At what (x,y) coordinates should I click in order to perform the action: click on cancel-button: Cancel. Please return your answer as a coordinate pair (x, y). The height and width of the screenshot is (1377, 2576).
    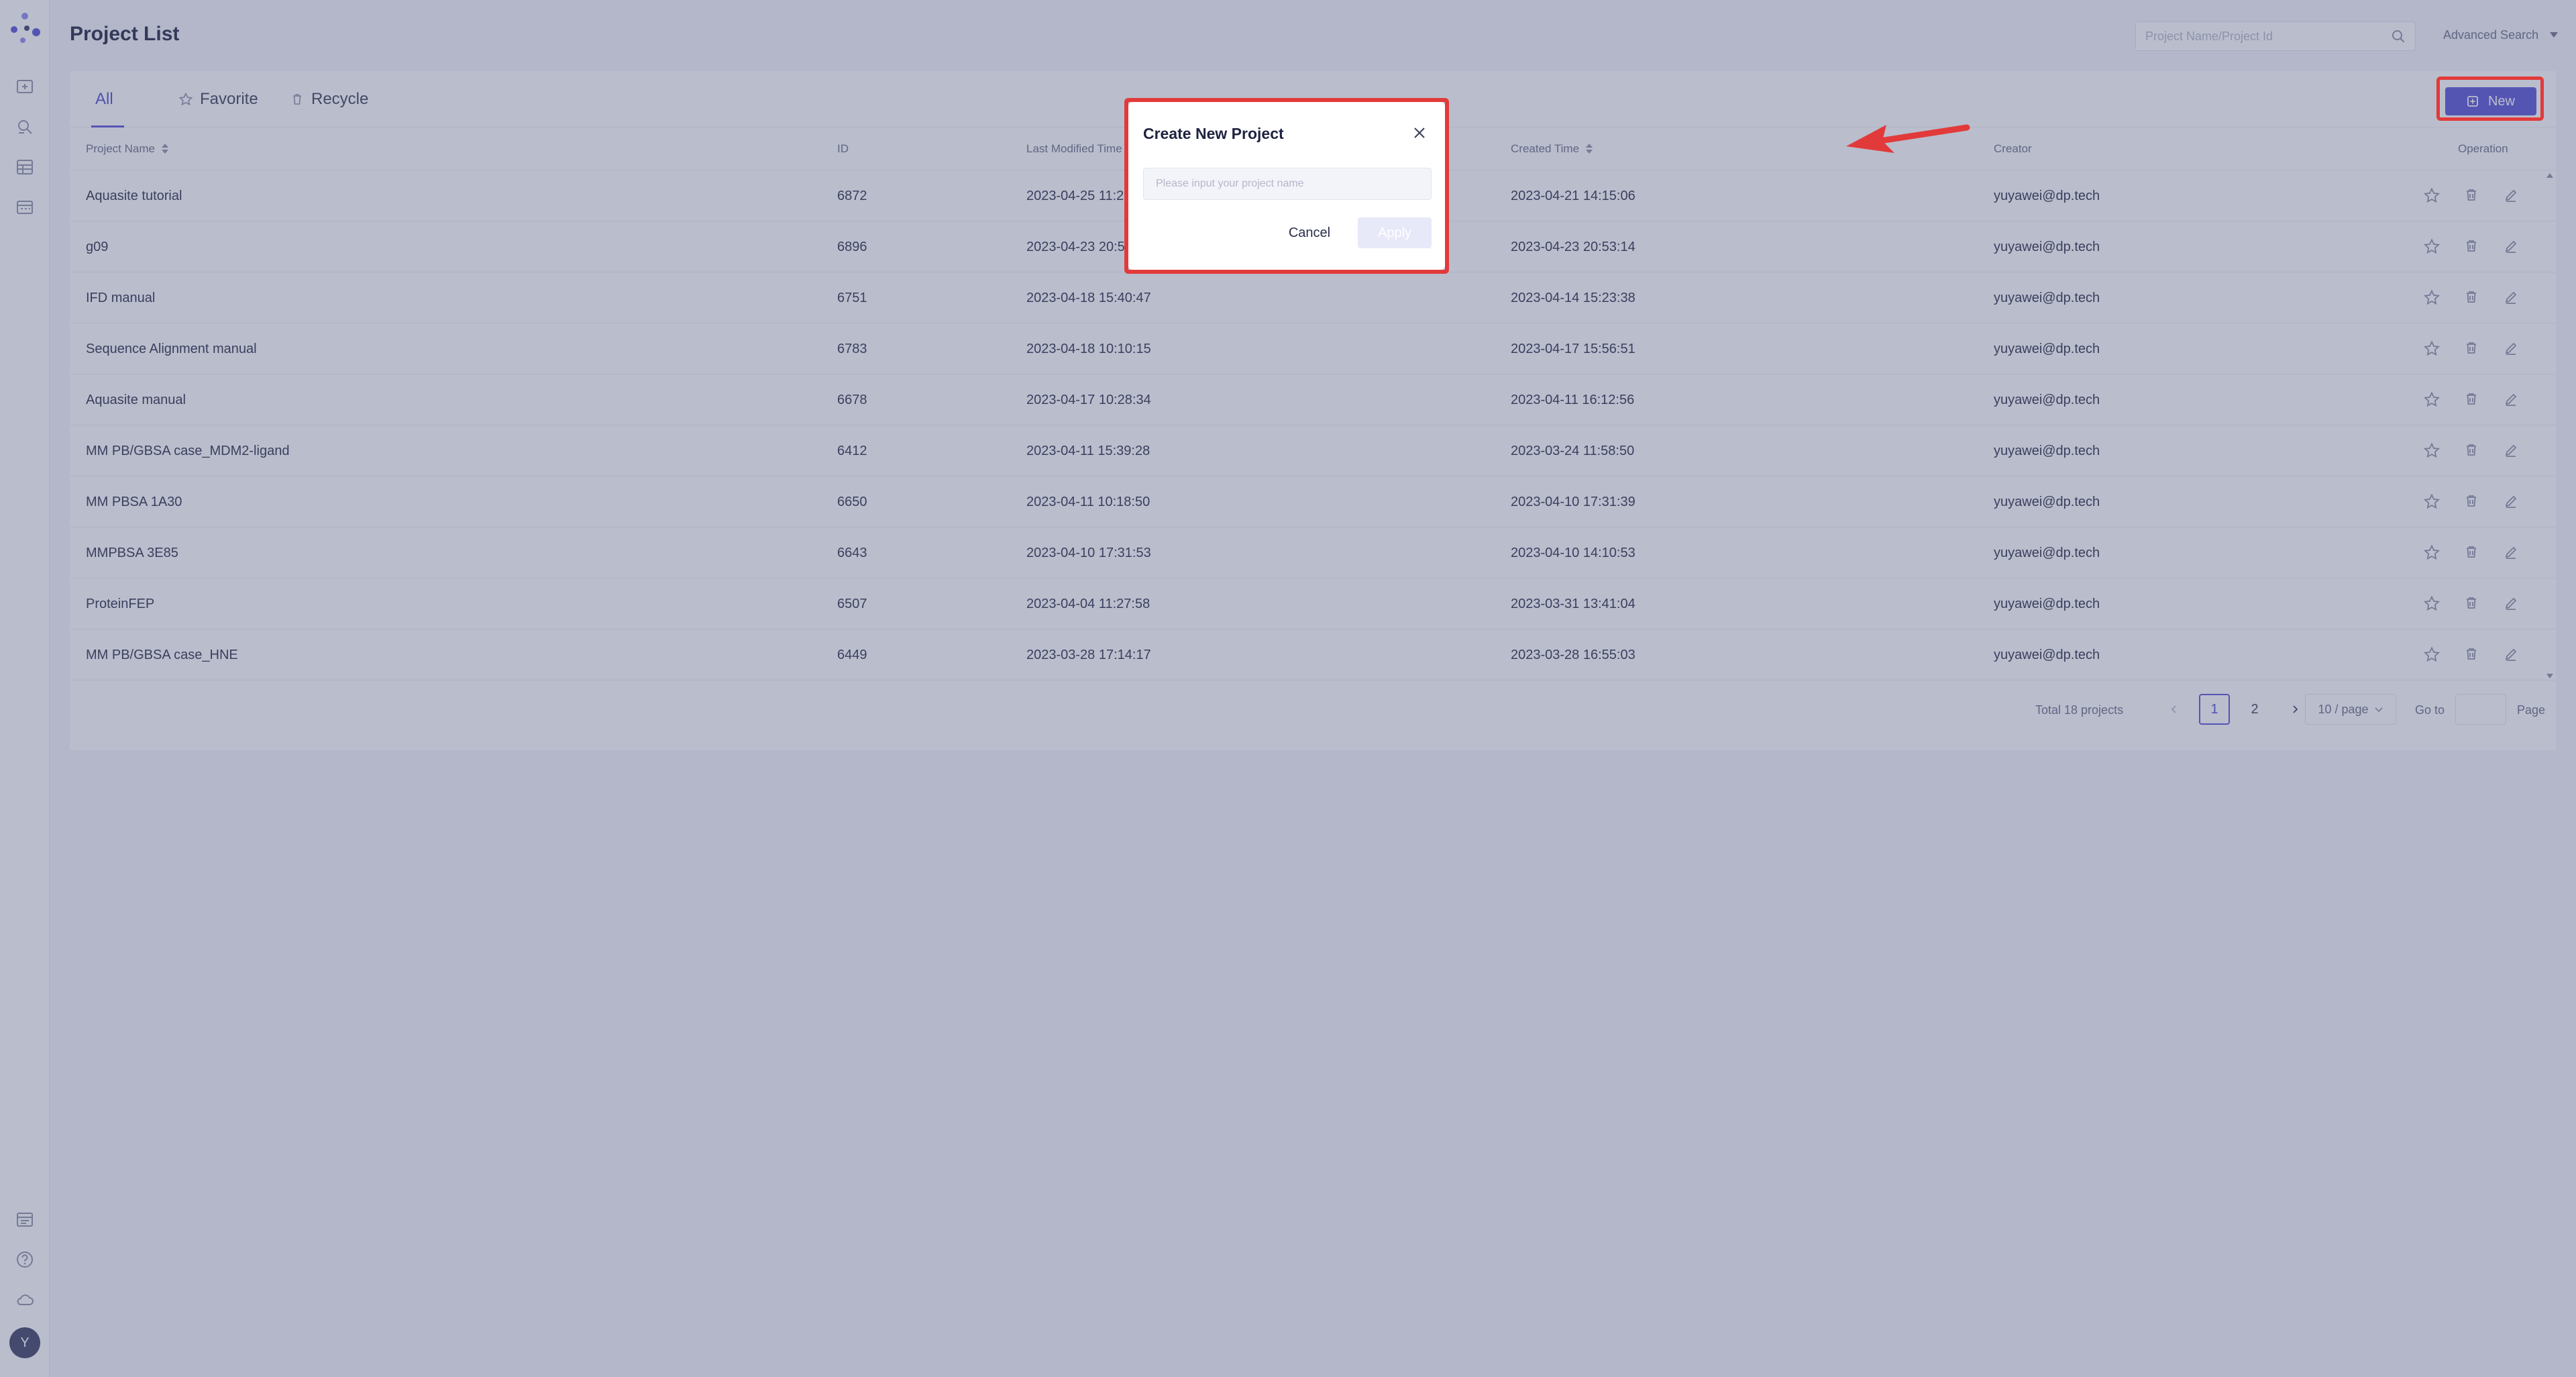
    Looking at the image, I should click on (1309, 232).